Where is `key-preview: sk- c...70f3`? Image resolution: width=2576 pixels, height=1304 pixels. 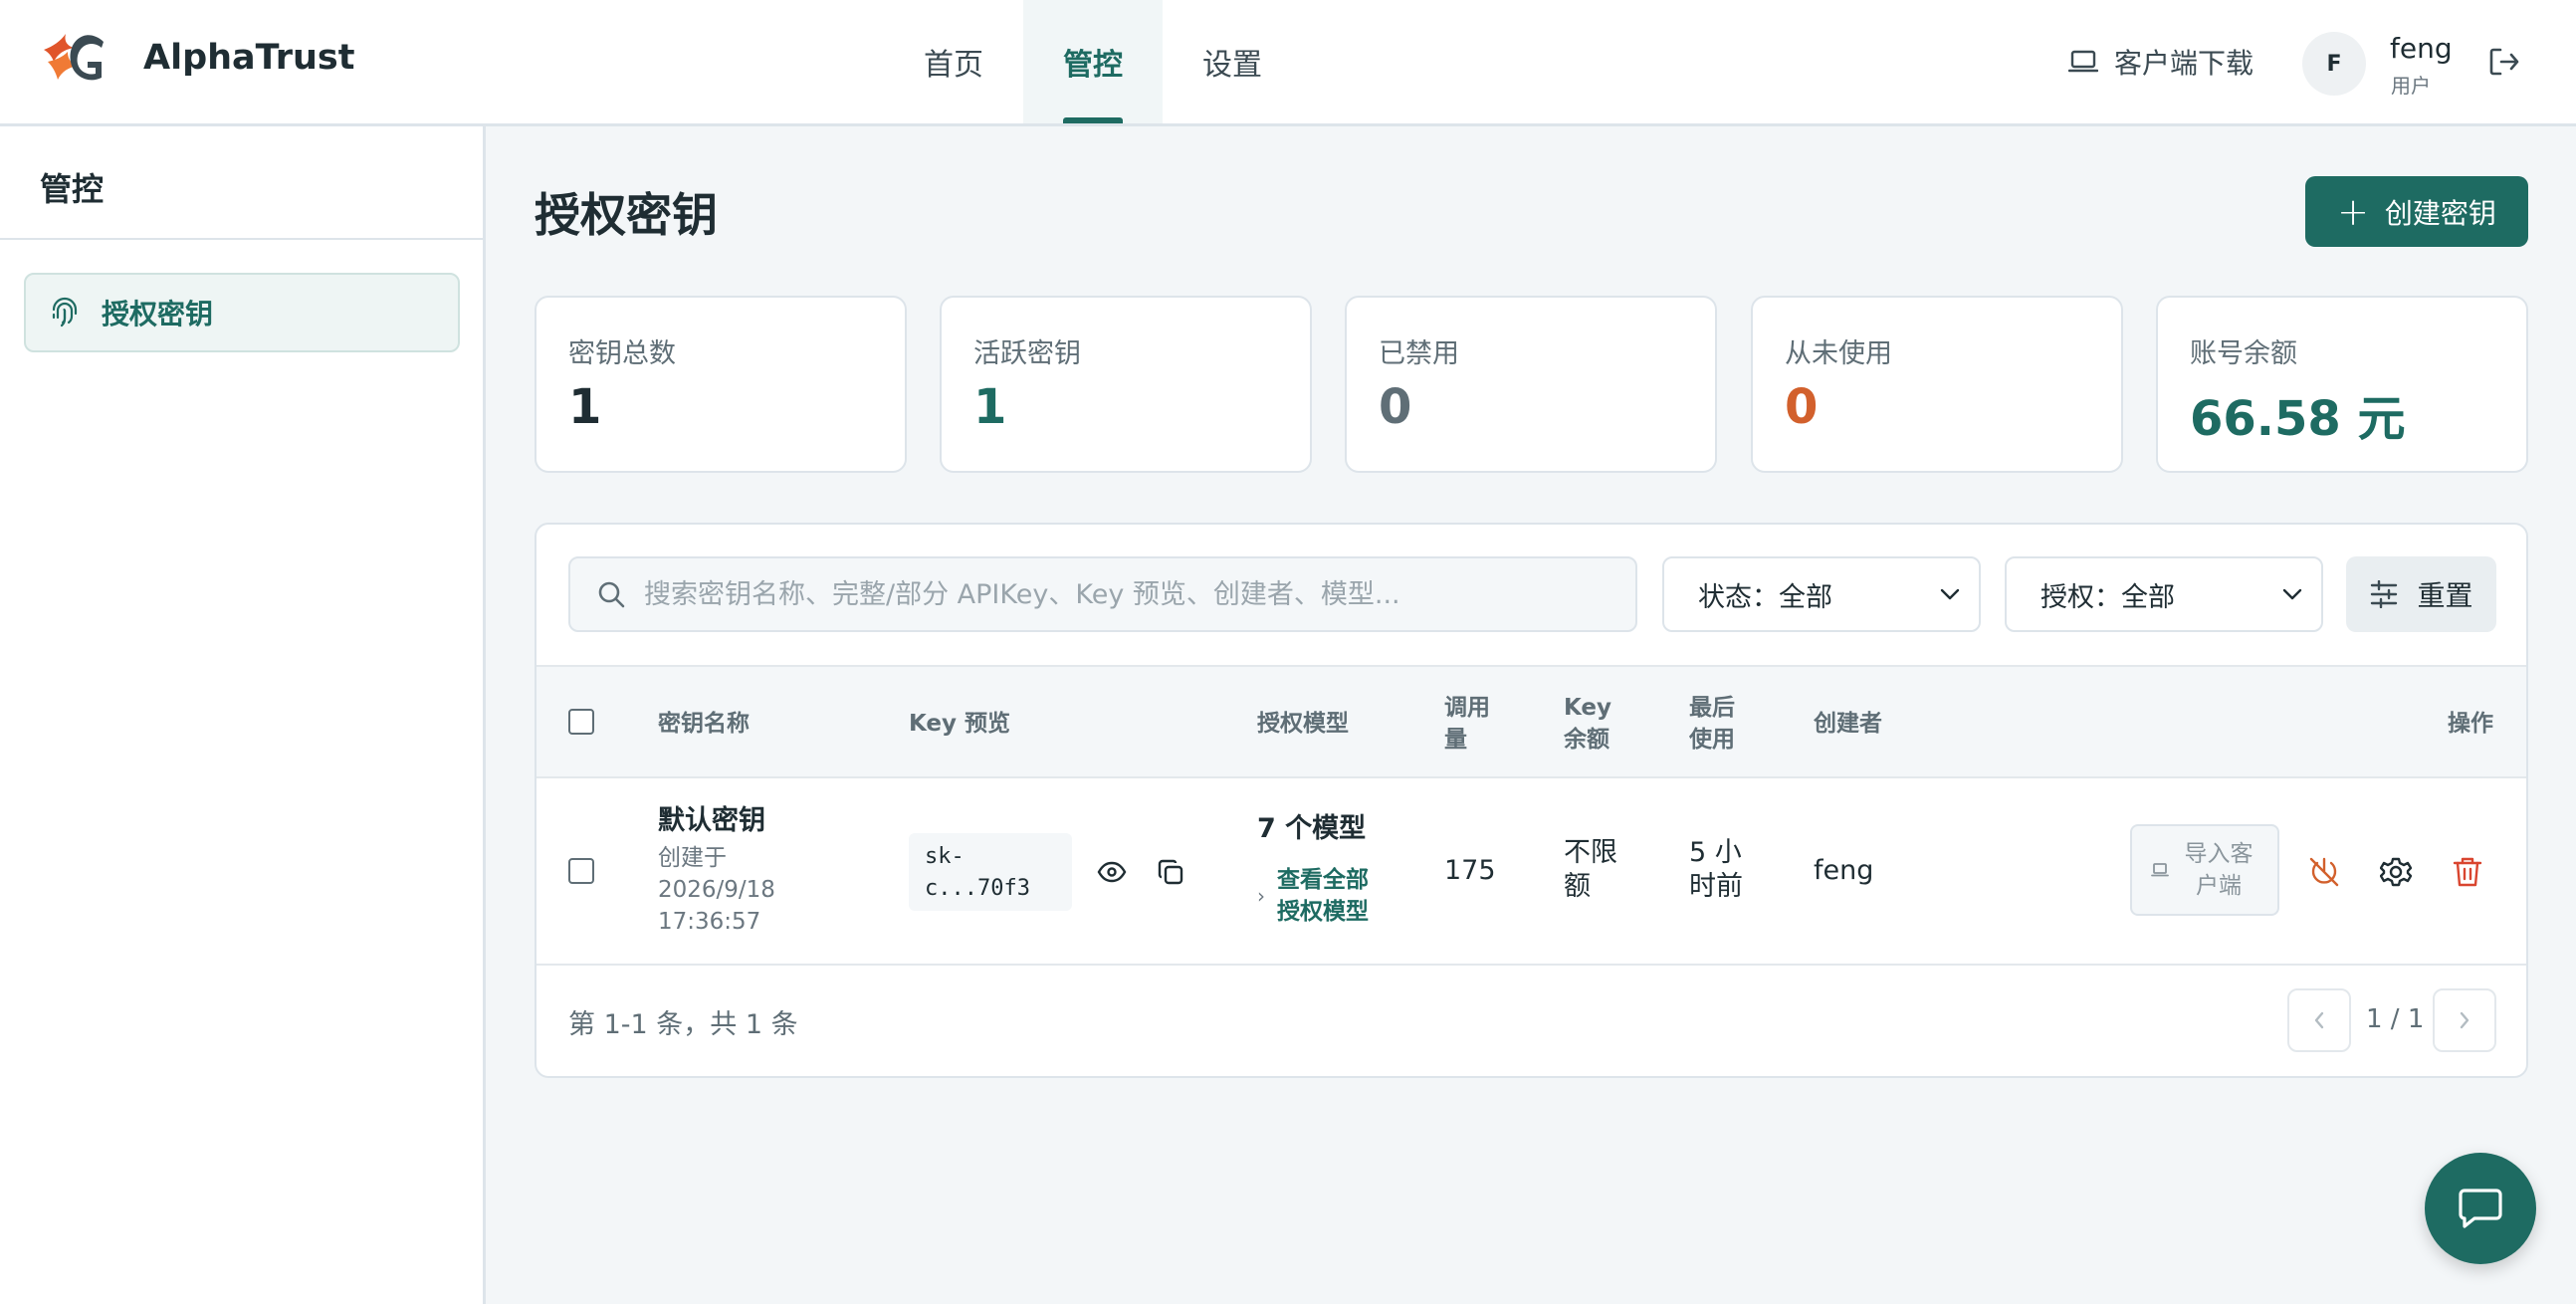 key-preview: sk- c...70f3 is located at coordinates (990, 872).